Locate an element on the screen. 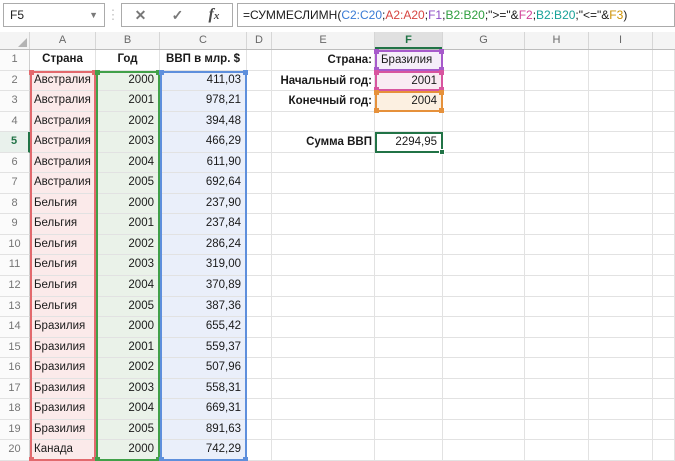  name-box-dropdown-icon: ▼ is located at coordinates (93, 15).